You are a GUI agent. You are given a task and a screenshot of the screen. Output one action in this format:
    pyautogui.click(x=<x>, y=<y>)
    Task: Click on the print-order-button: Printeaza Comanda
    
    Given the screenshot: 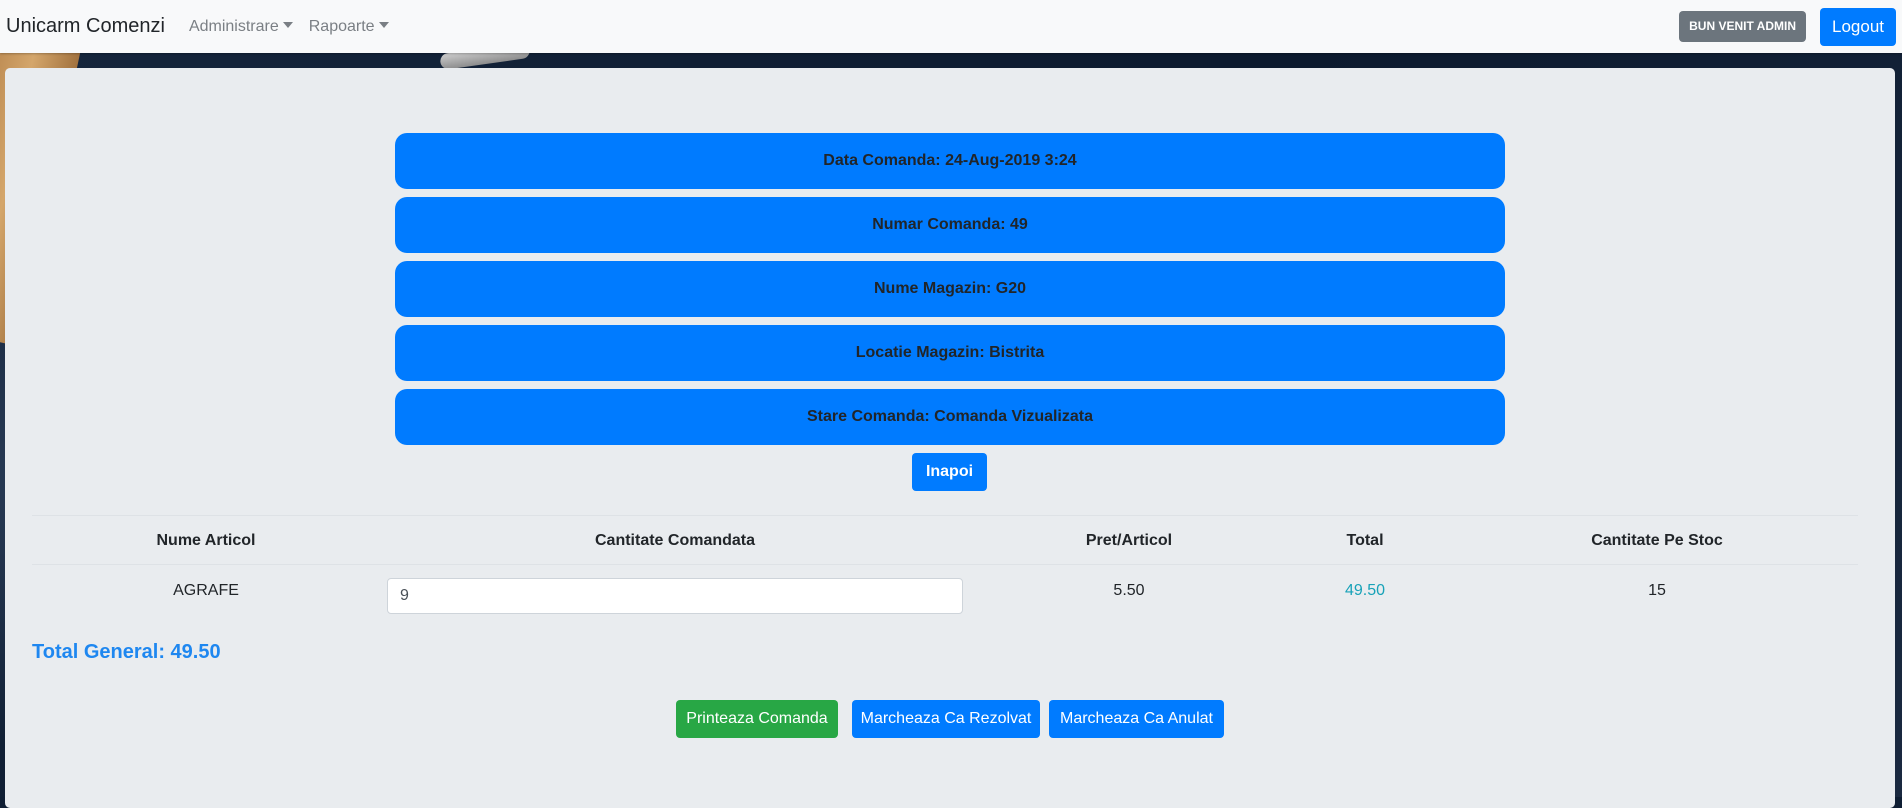 What is the action you would take?
    pyautogui.click(x=757, y=719)
    